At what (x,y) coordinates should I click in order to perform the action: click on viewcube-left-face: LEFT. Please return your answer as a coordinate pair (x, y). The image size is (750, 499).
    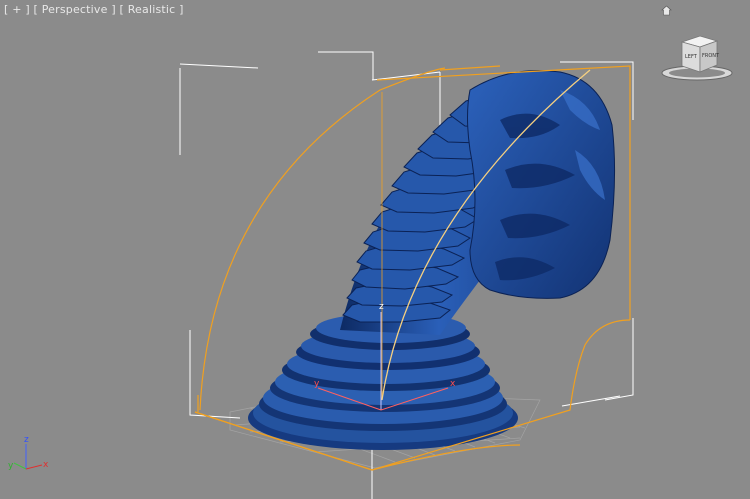
    Looking at the image, I should click on (691, 57).